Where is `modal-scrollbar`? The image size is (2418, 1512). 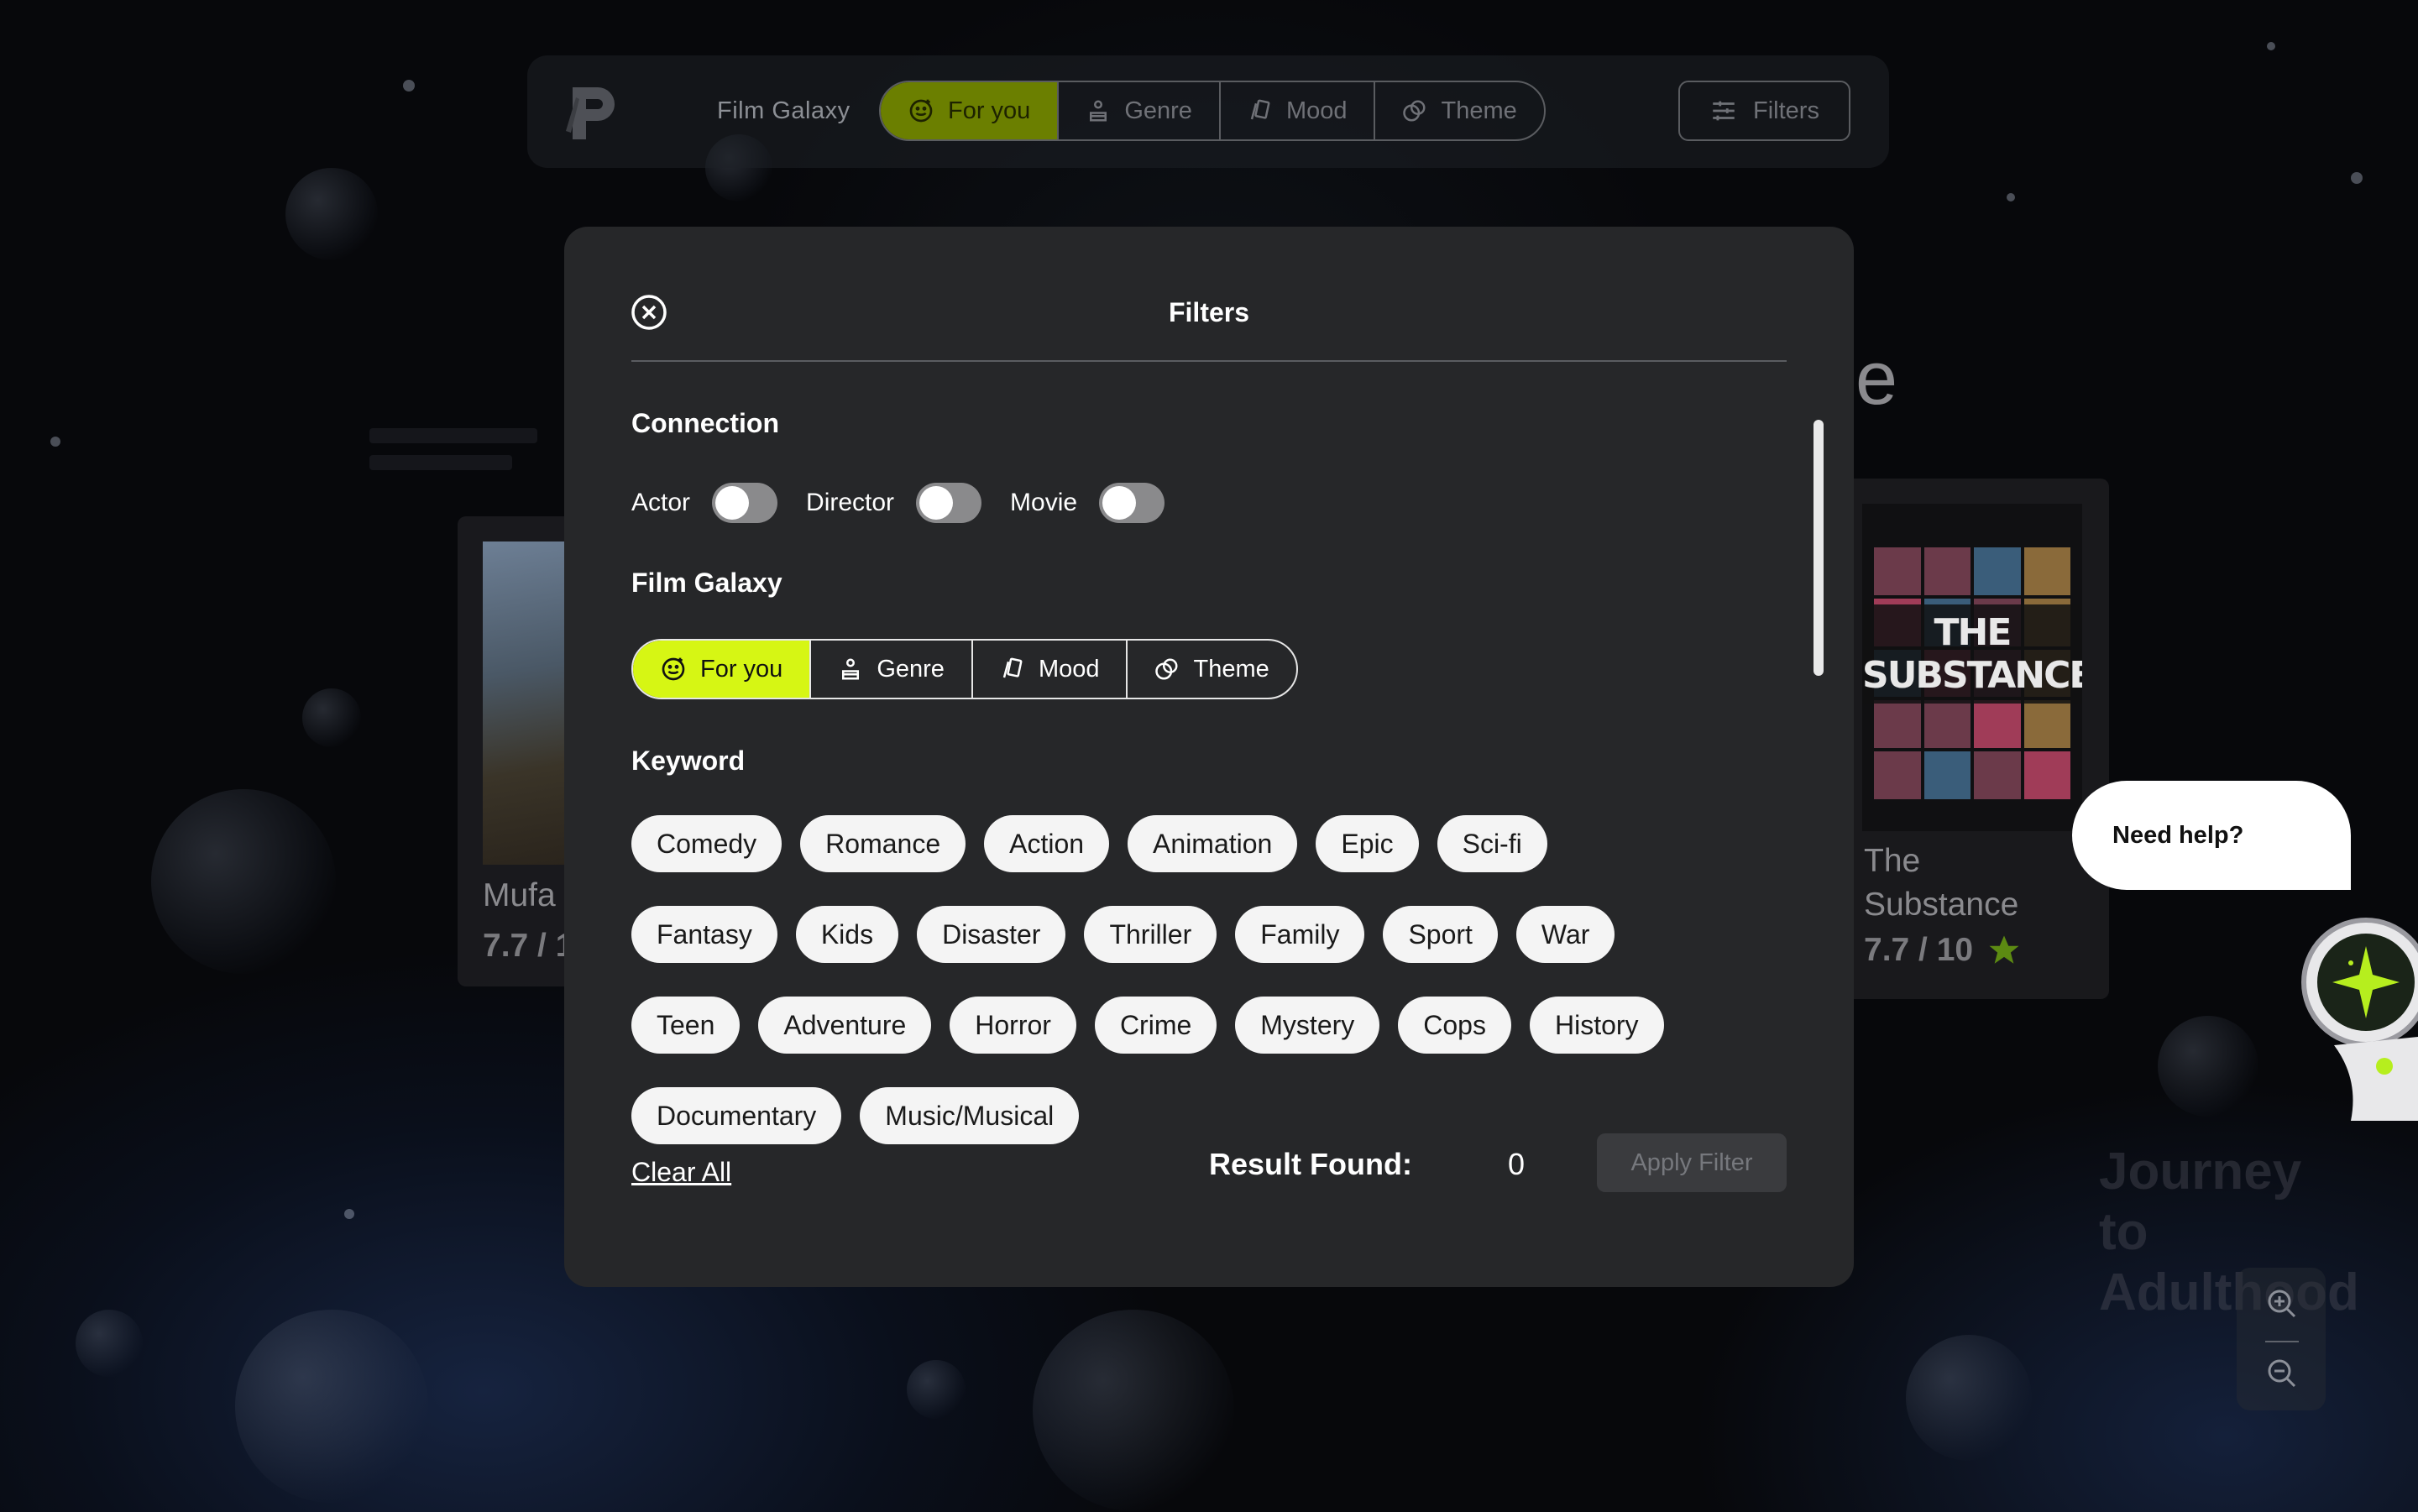
modal-scrollbar is located at coordinates (1819, 548).